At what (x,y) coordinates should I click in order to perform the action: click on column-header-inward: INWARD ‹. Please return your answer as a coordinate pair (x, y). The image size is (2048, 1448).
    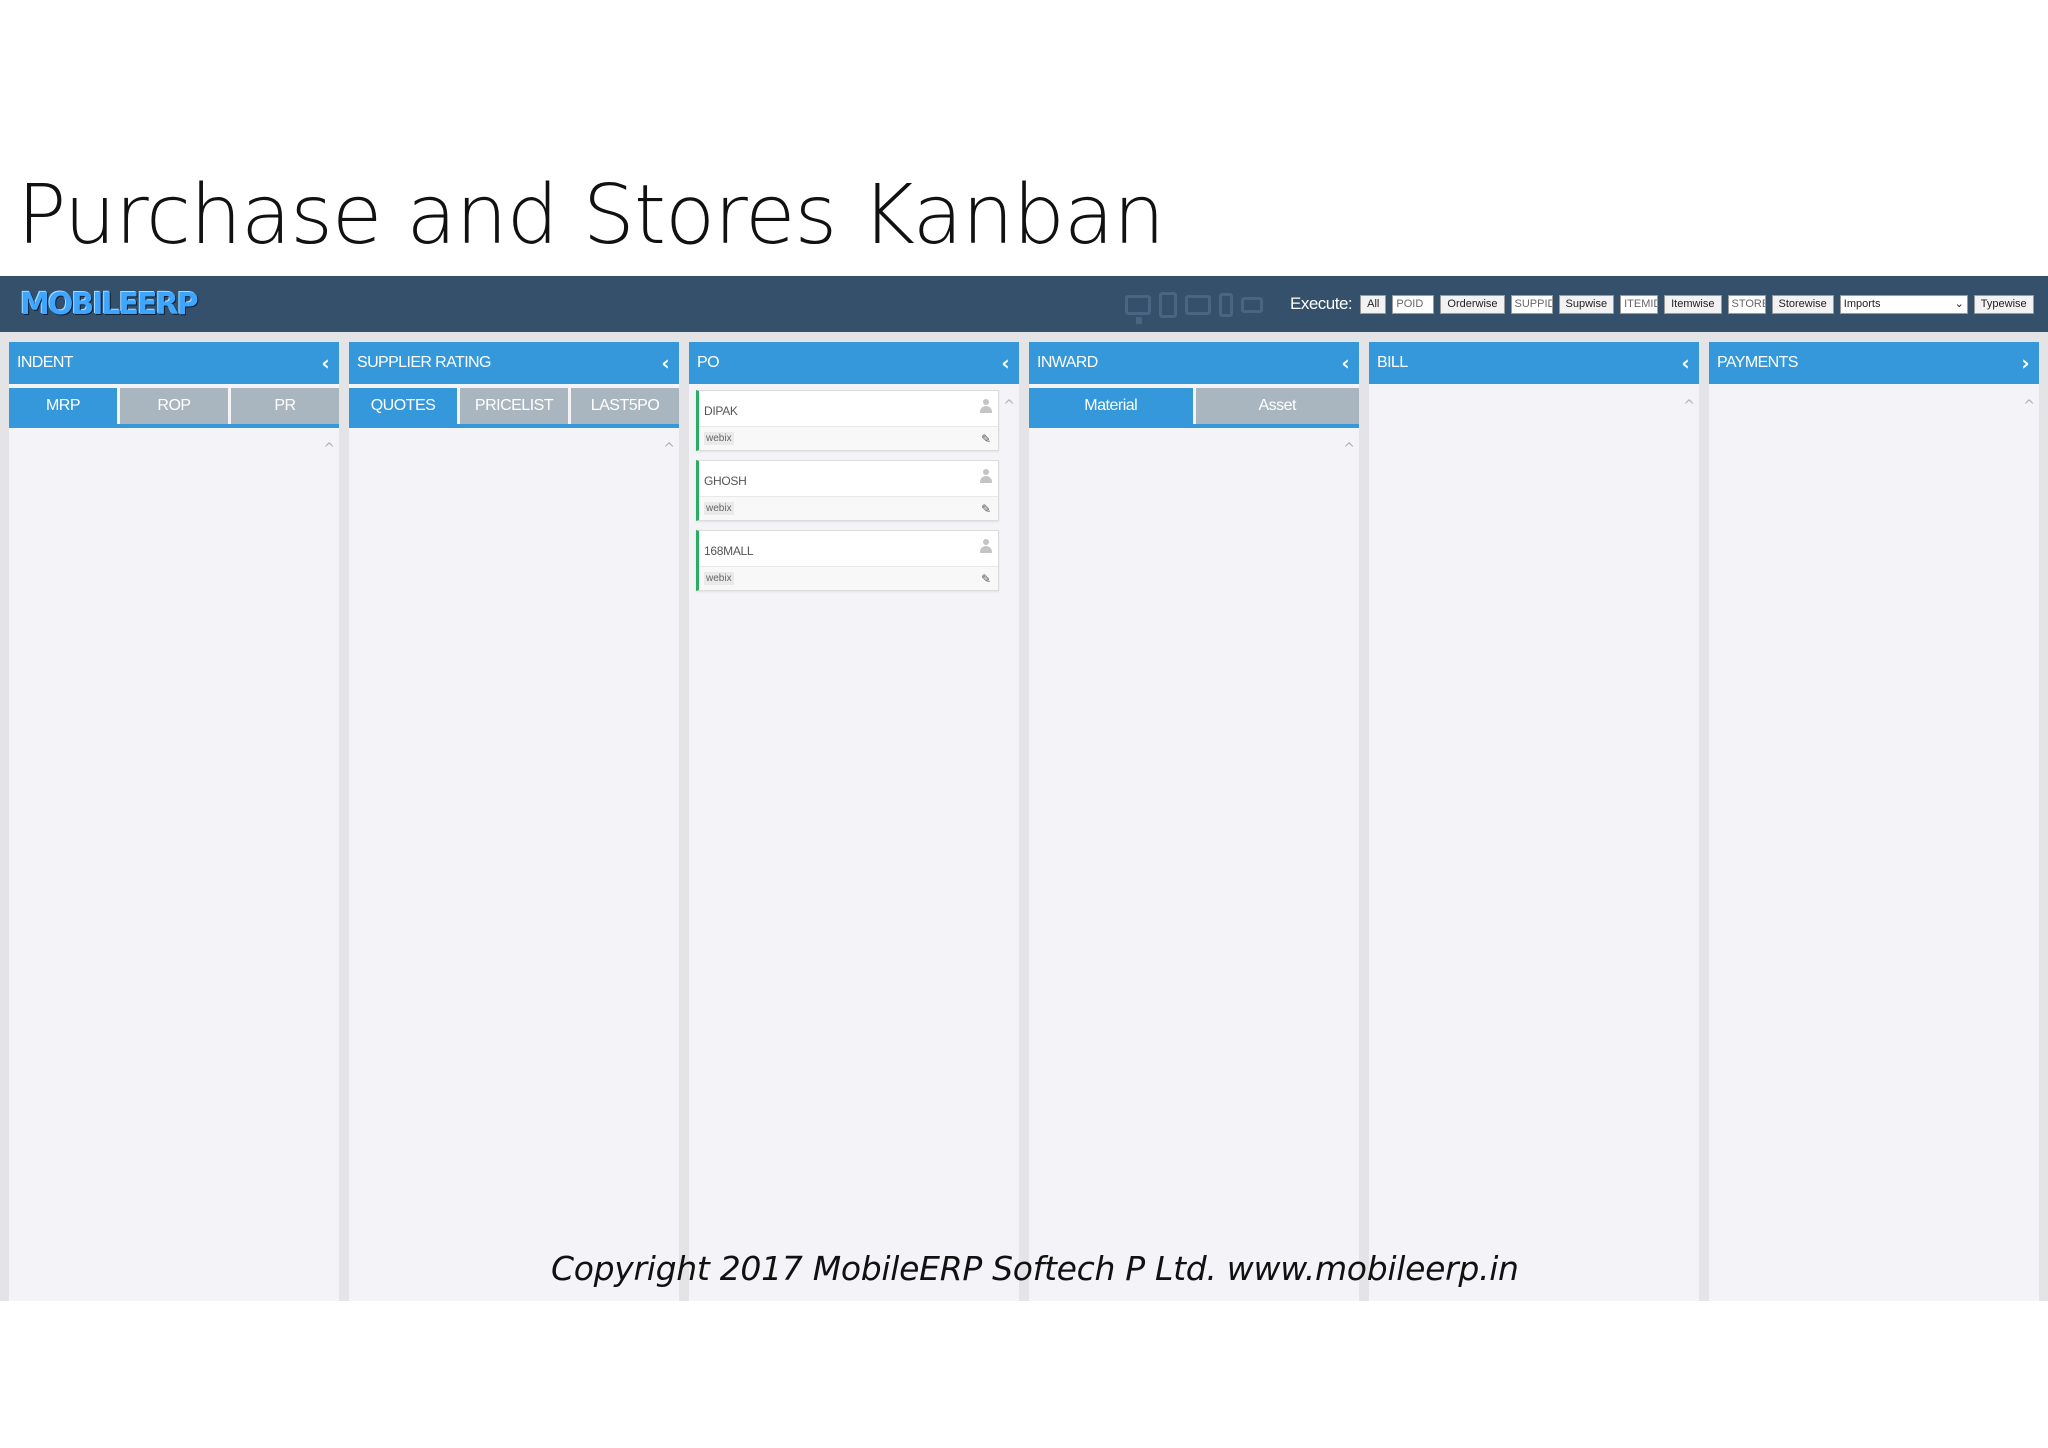
    Looking at the image, I should click on (1194, 363).